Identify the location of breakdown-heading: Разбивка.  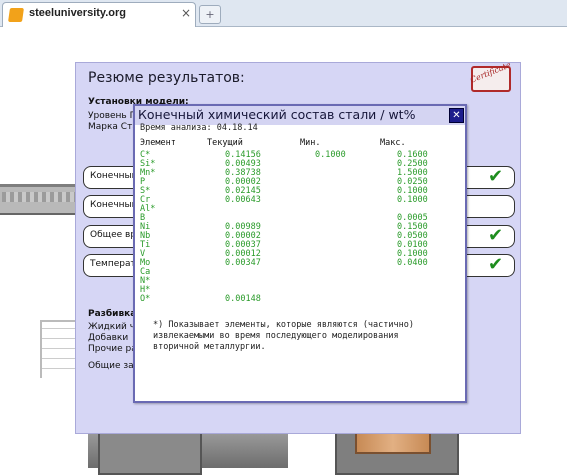
(112, 314).